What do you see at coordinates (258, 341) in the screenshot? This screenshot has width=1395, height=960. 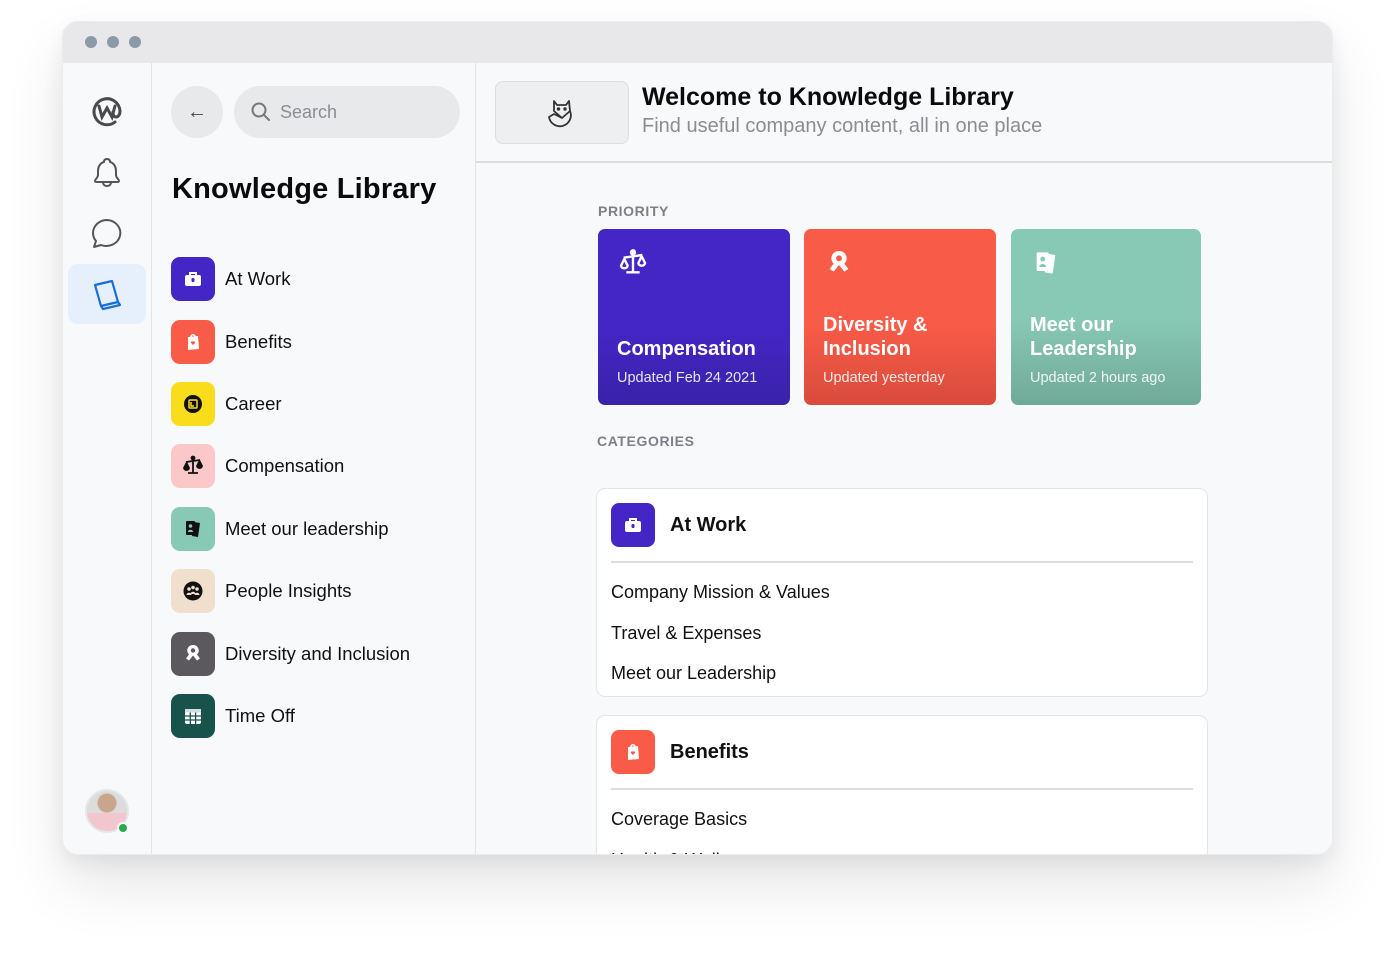 I see `nav-label: Benefits` at bounding box center [258, 341].